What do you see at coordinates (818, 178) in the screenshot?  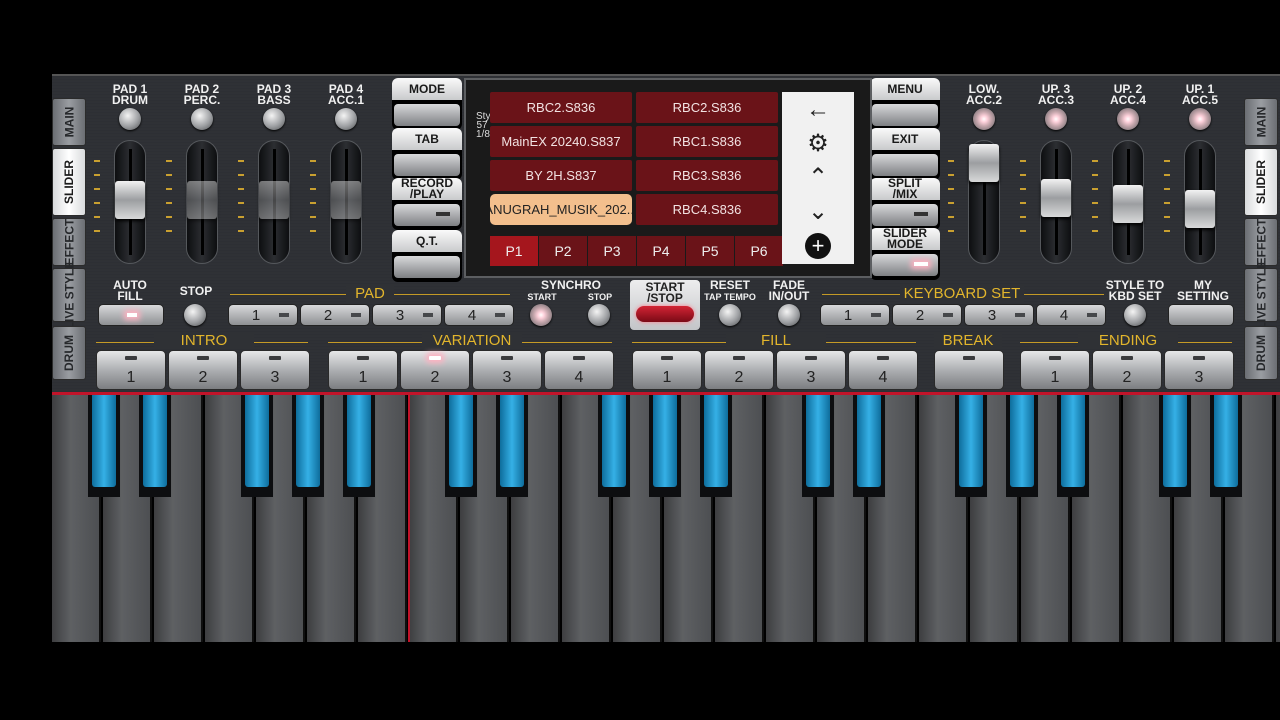 I see `chevron-up-icon: ⌃` at bounding box center [818, 178].